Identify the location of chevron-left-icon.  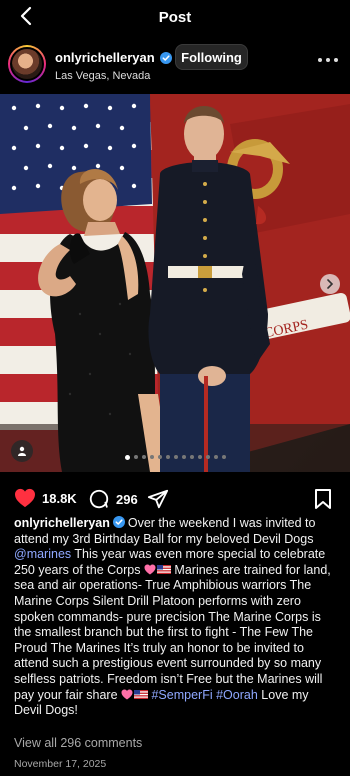
(26, 16).